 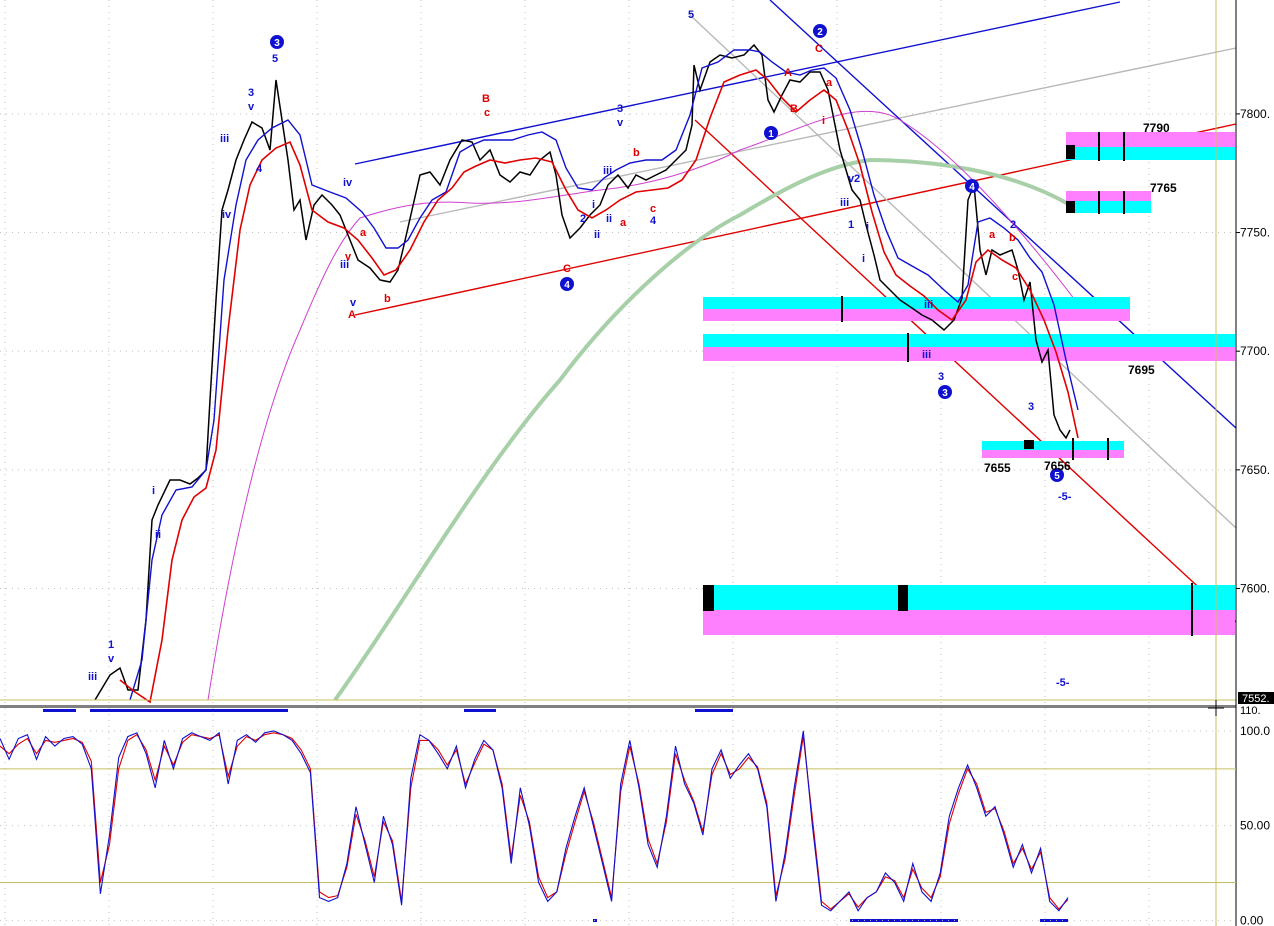 I want to click on price-tick-label: 7800., so click(x=1255, y=114).